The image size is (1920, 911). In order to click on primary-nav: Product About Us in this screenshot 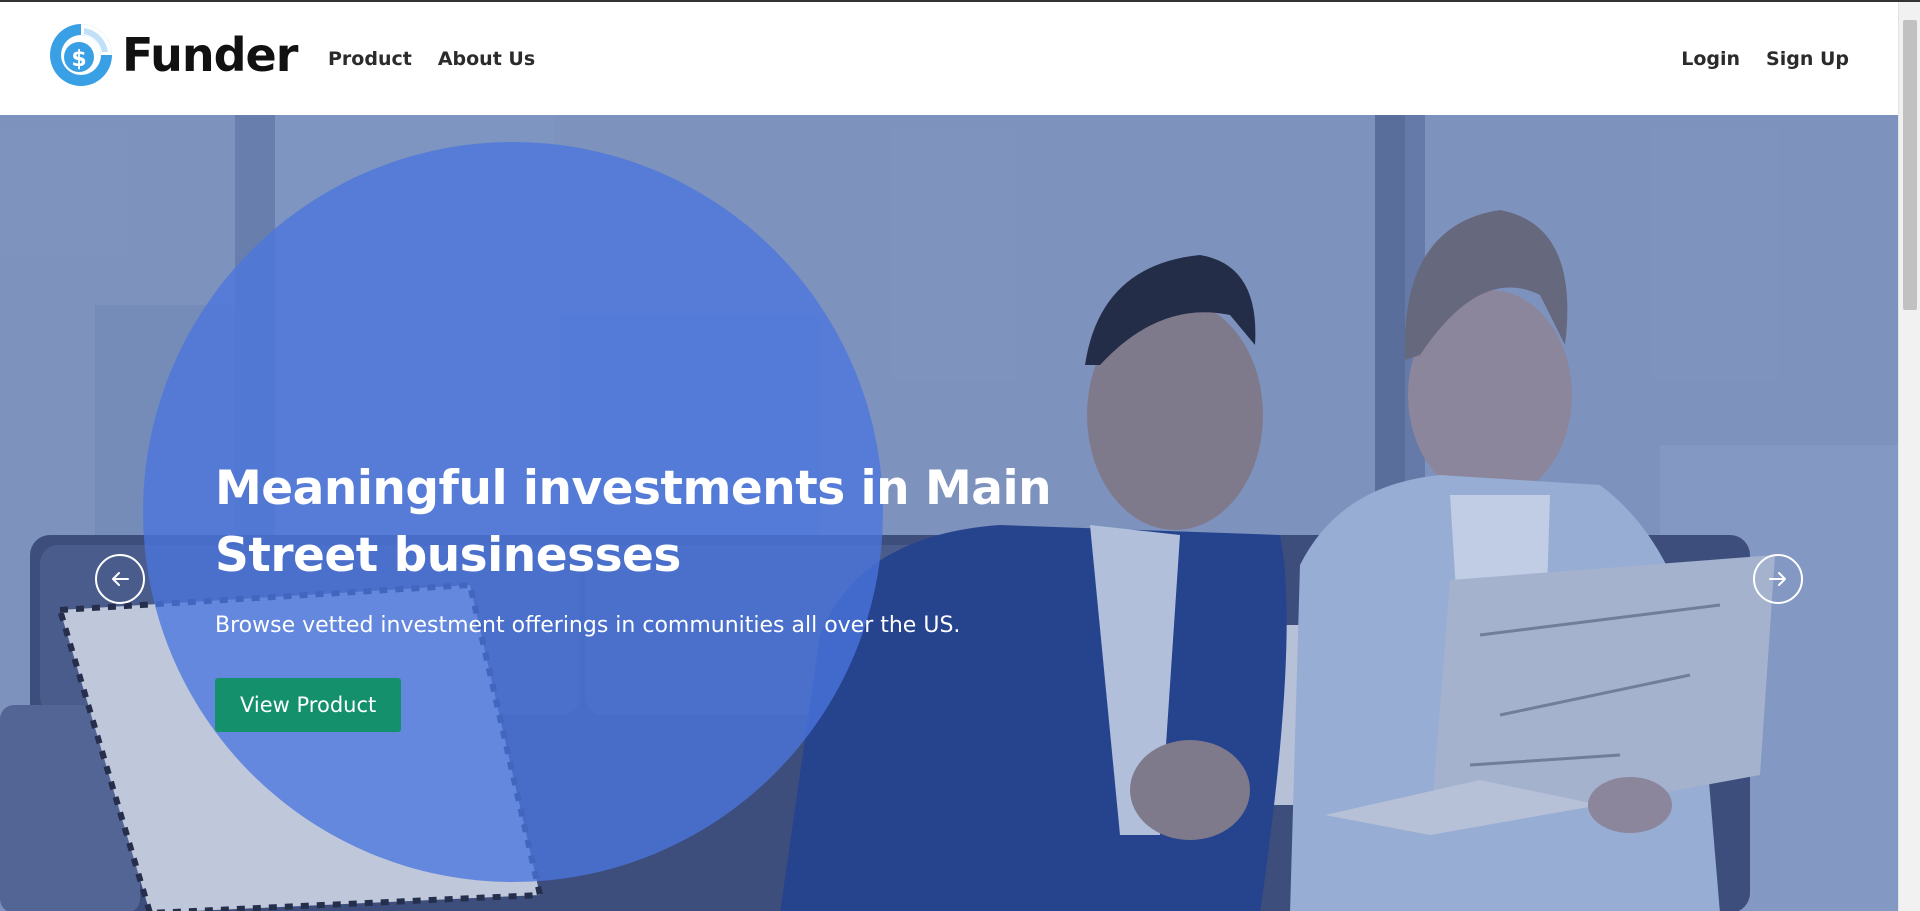, I will do `click(431, 59)`.